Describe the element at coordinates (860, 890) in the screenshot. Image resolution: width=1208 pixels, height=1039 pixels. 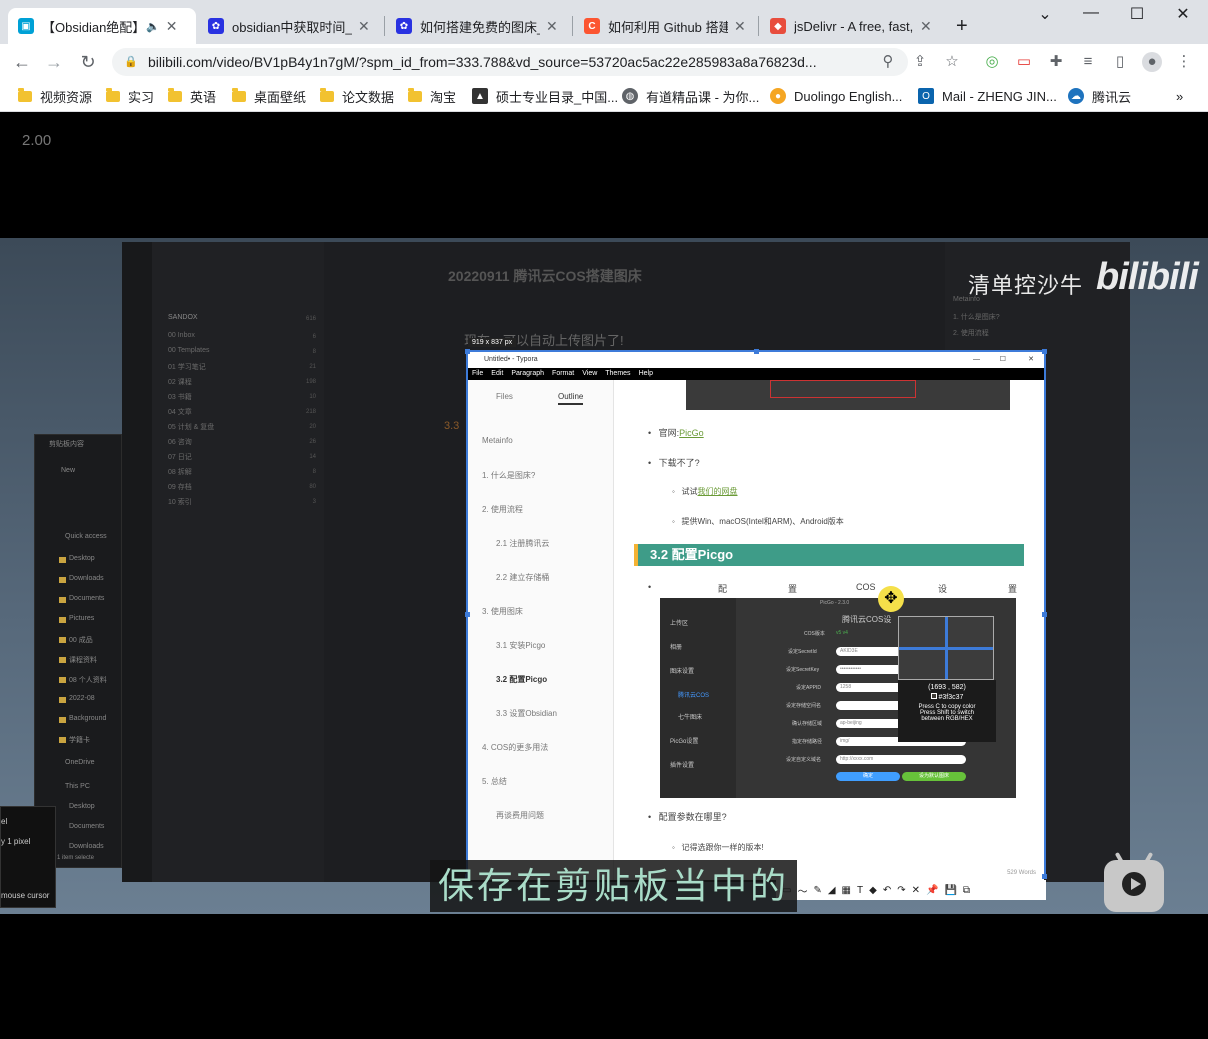
I see `text-tool-icon: T` at that location.